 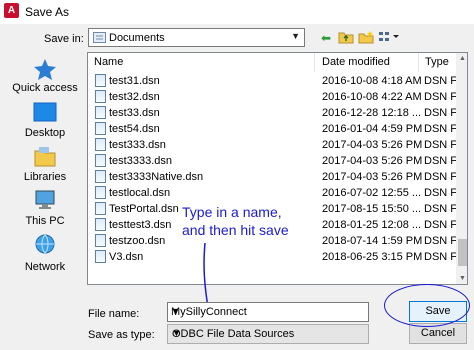 I want to click on place-quick-access: Quick access, so click(x=45, y=78).